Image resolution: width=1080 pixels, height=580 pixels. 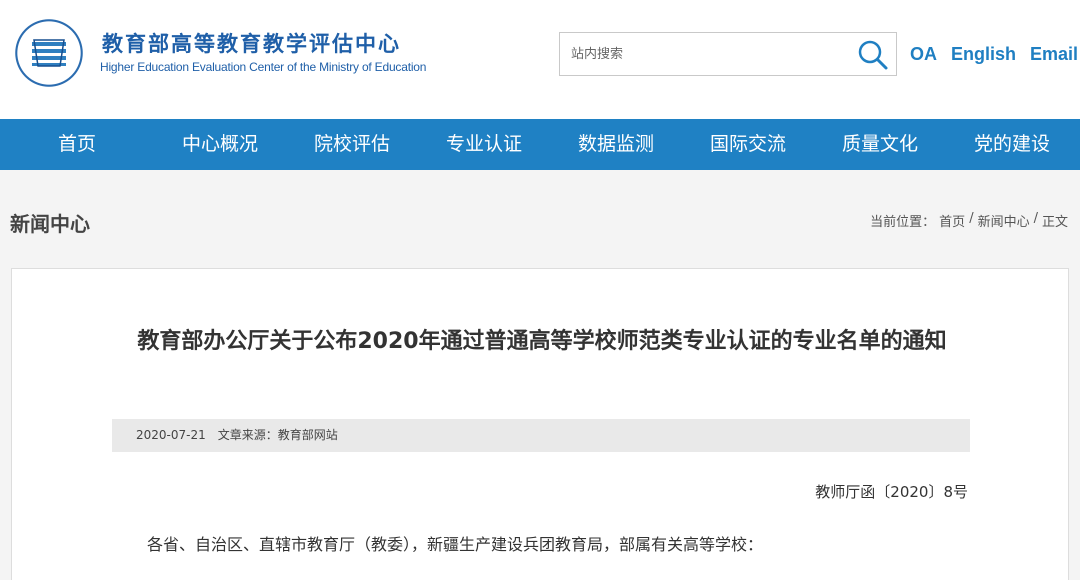 I want to click on article-salutation: 各省、自治区、直辖市教育厅（教委），新疆生产建设兵团教育局，部属有关高等学校：, so click(x=455, y=544).